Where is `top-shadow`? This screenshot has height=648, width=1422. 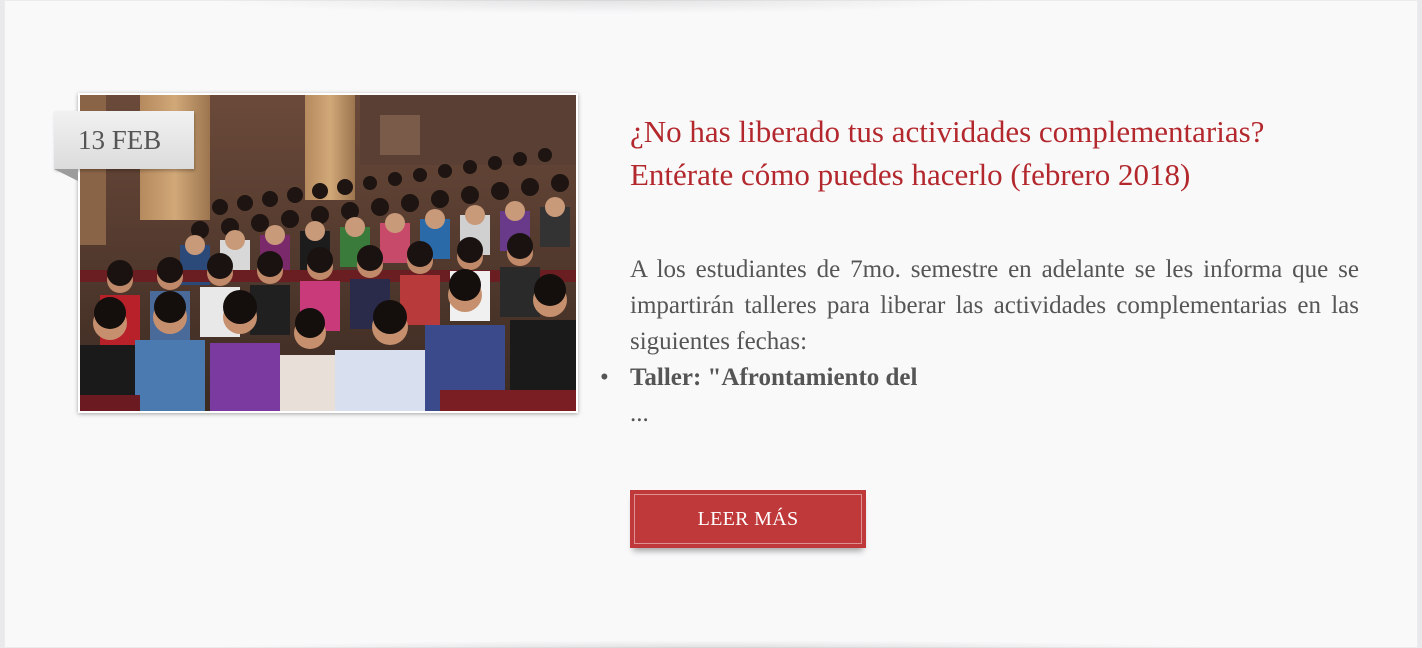
top-shadow is located at coordinates (604, 7).